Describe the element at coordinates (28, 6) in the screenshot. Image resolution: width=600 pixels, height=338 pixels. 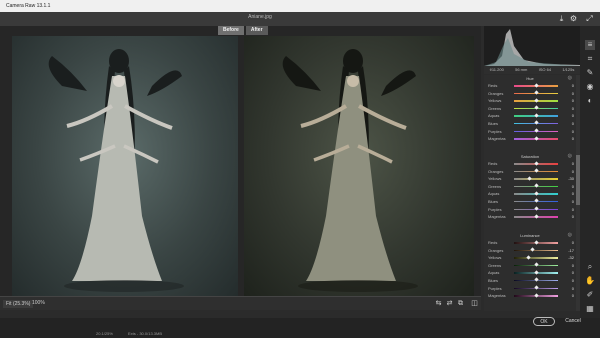
I see `window-title: Camera Raw 13.1.1` at that location.